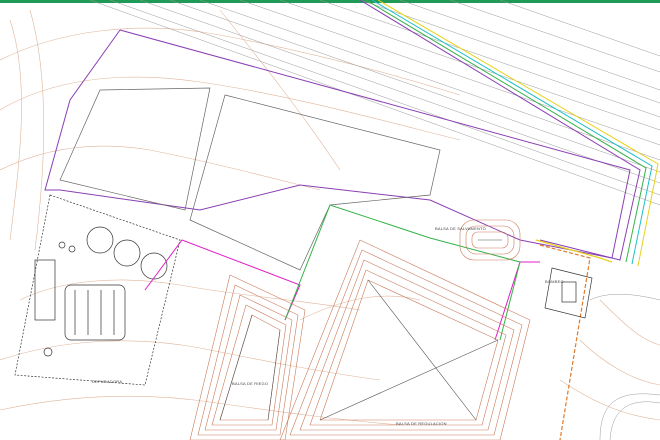 Image resolution: width=660 pixels, height=440 pixels. I want to click on label-balsa-riego: BALSA DE RIEGO, so click(250, 383).